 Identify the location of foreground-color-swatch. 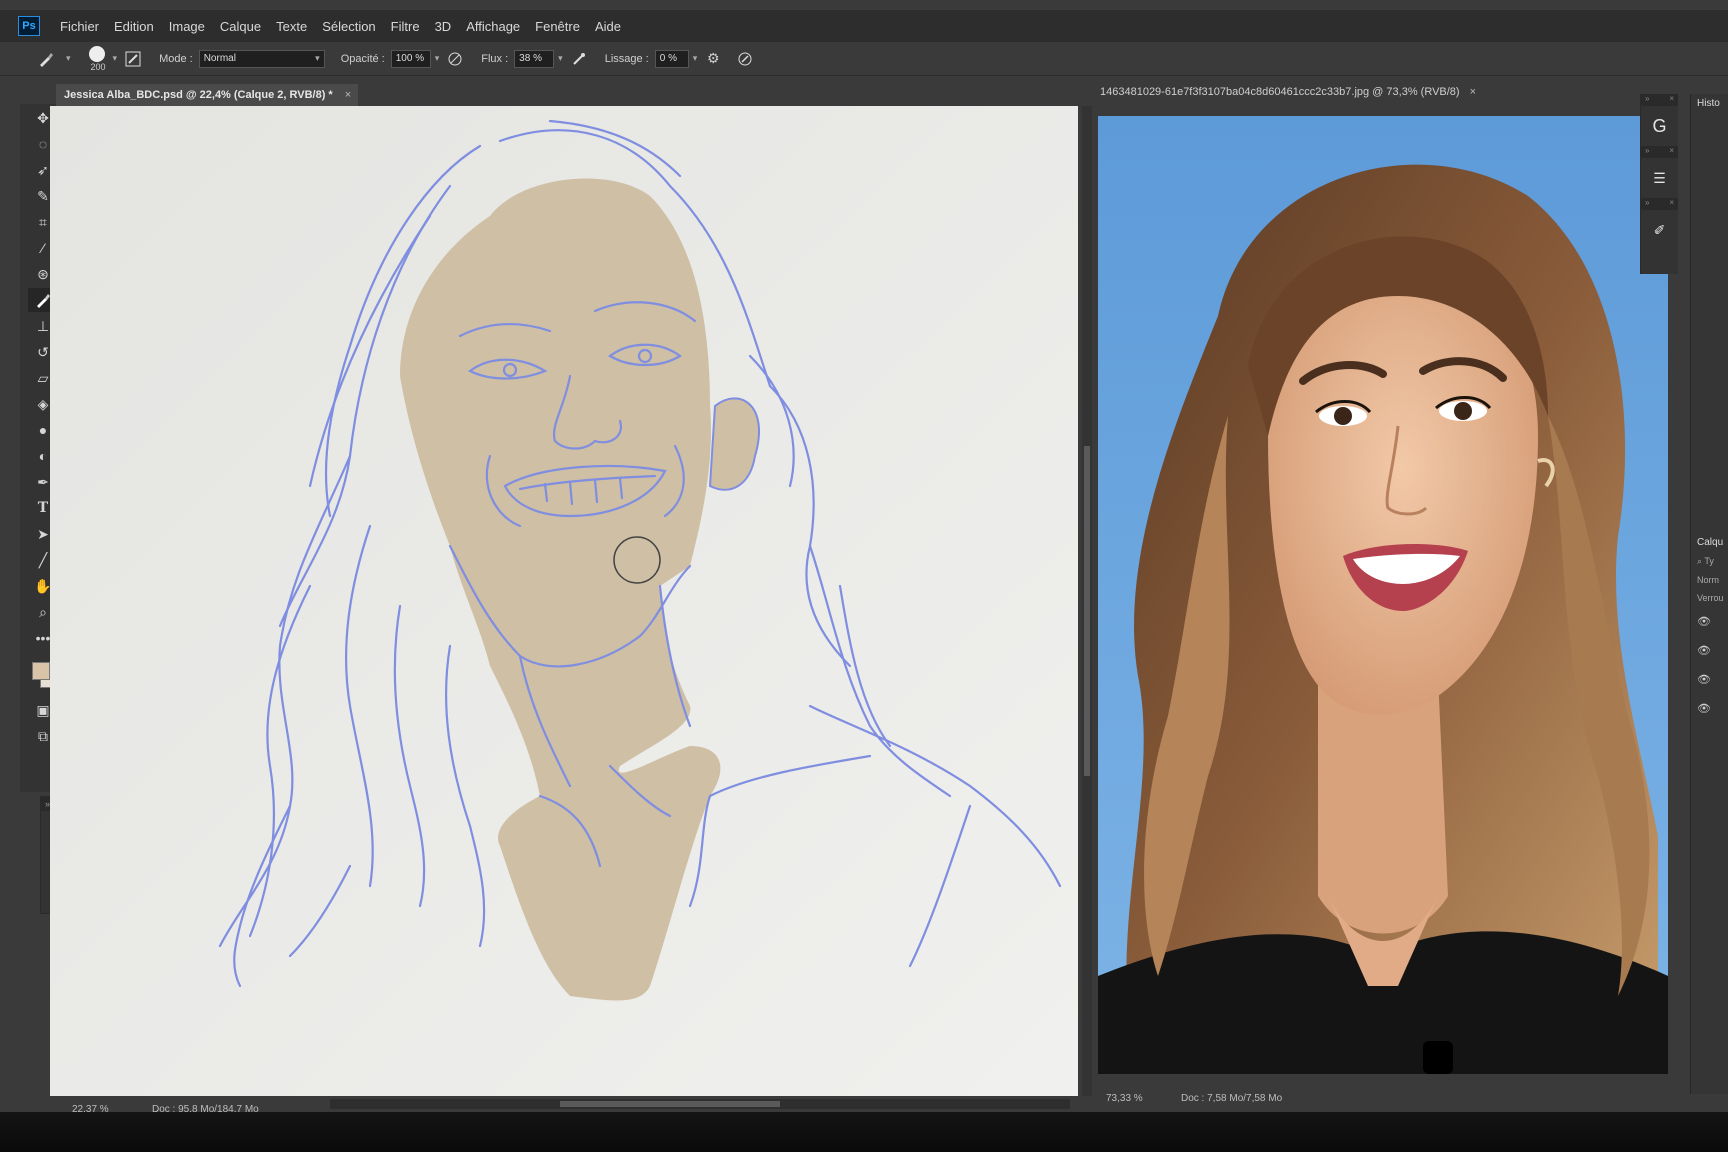
(41, 671).